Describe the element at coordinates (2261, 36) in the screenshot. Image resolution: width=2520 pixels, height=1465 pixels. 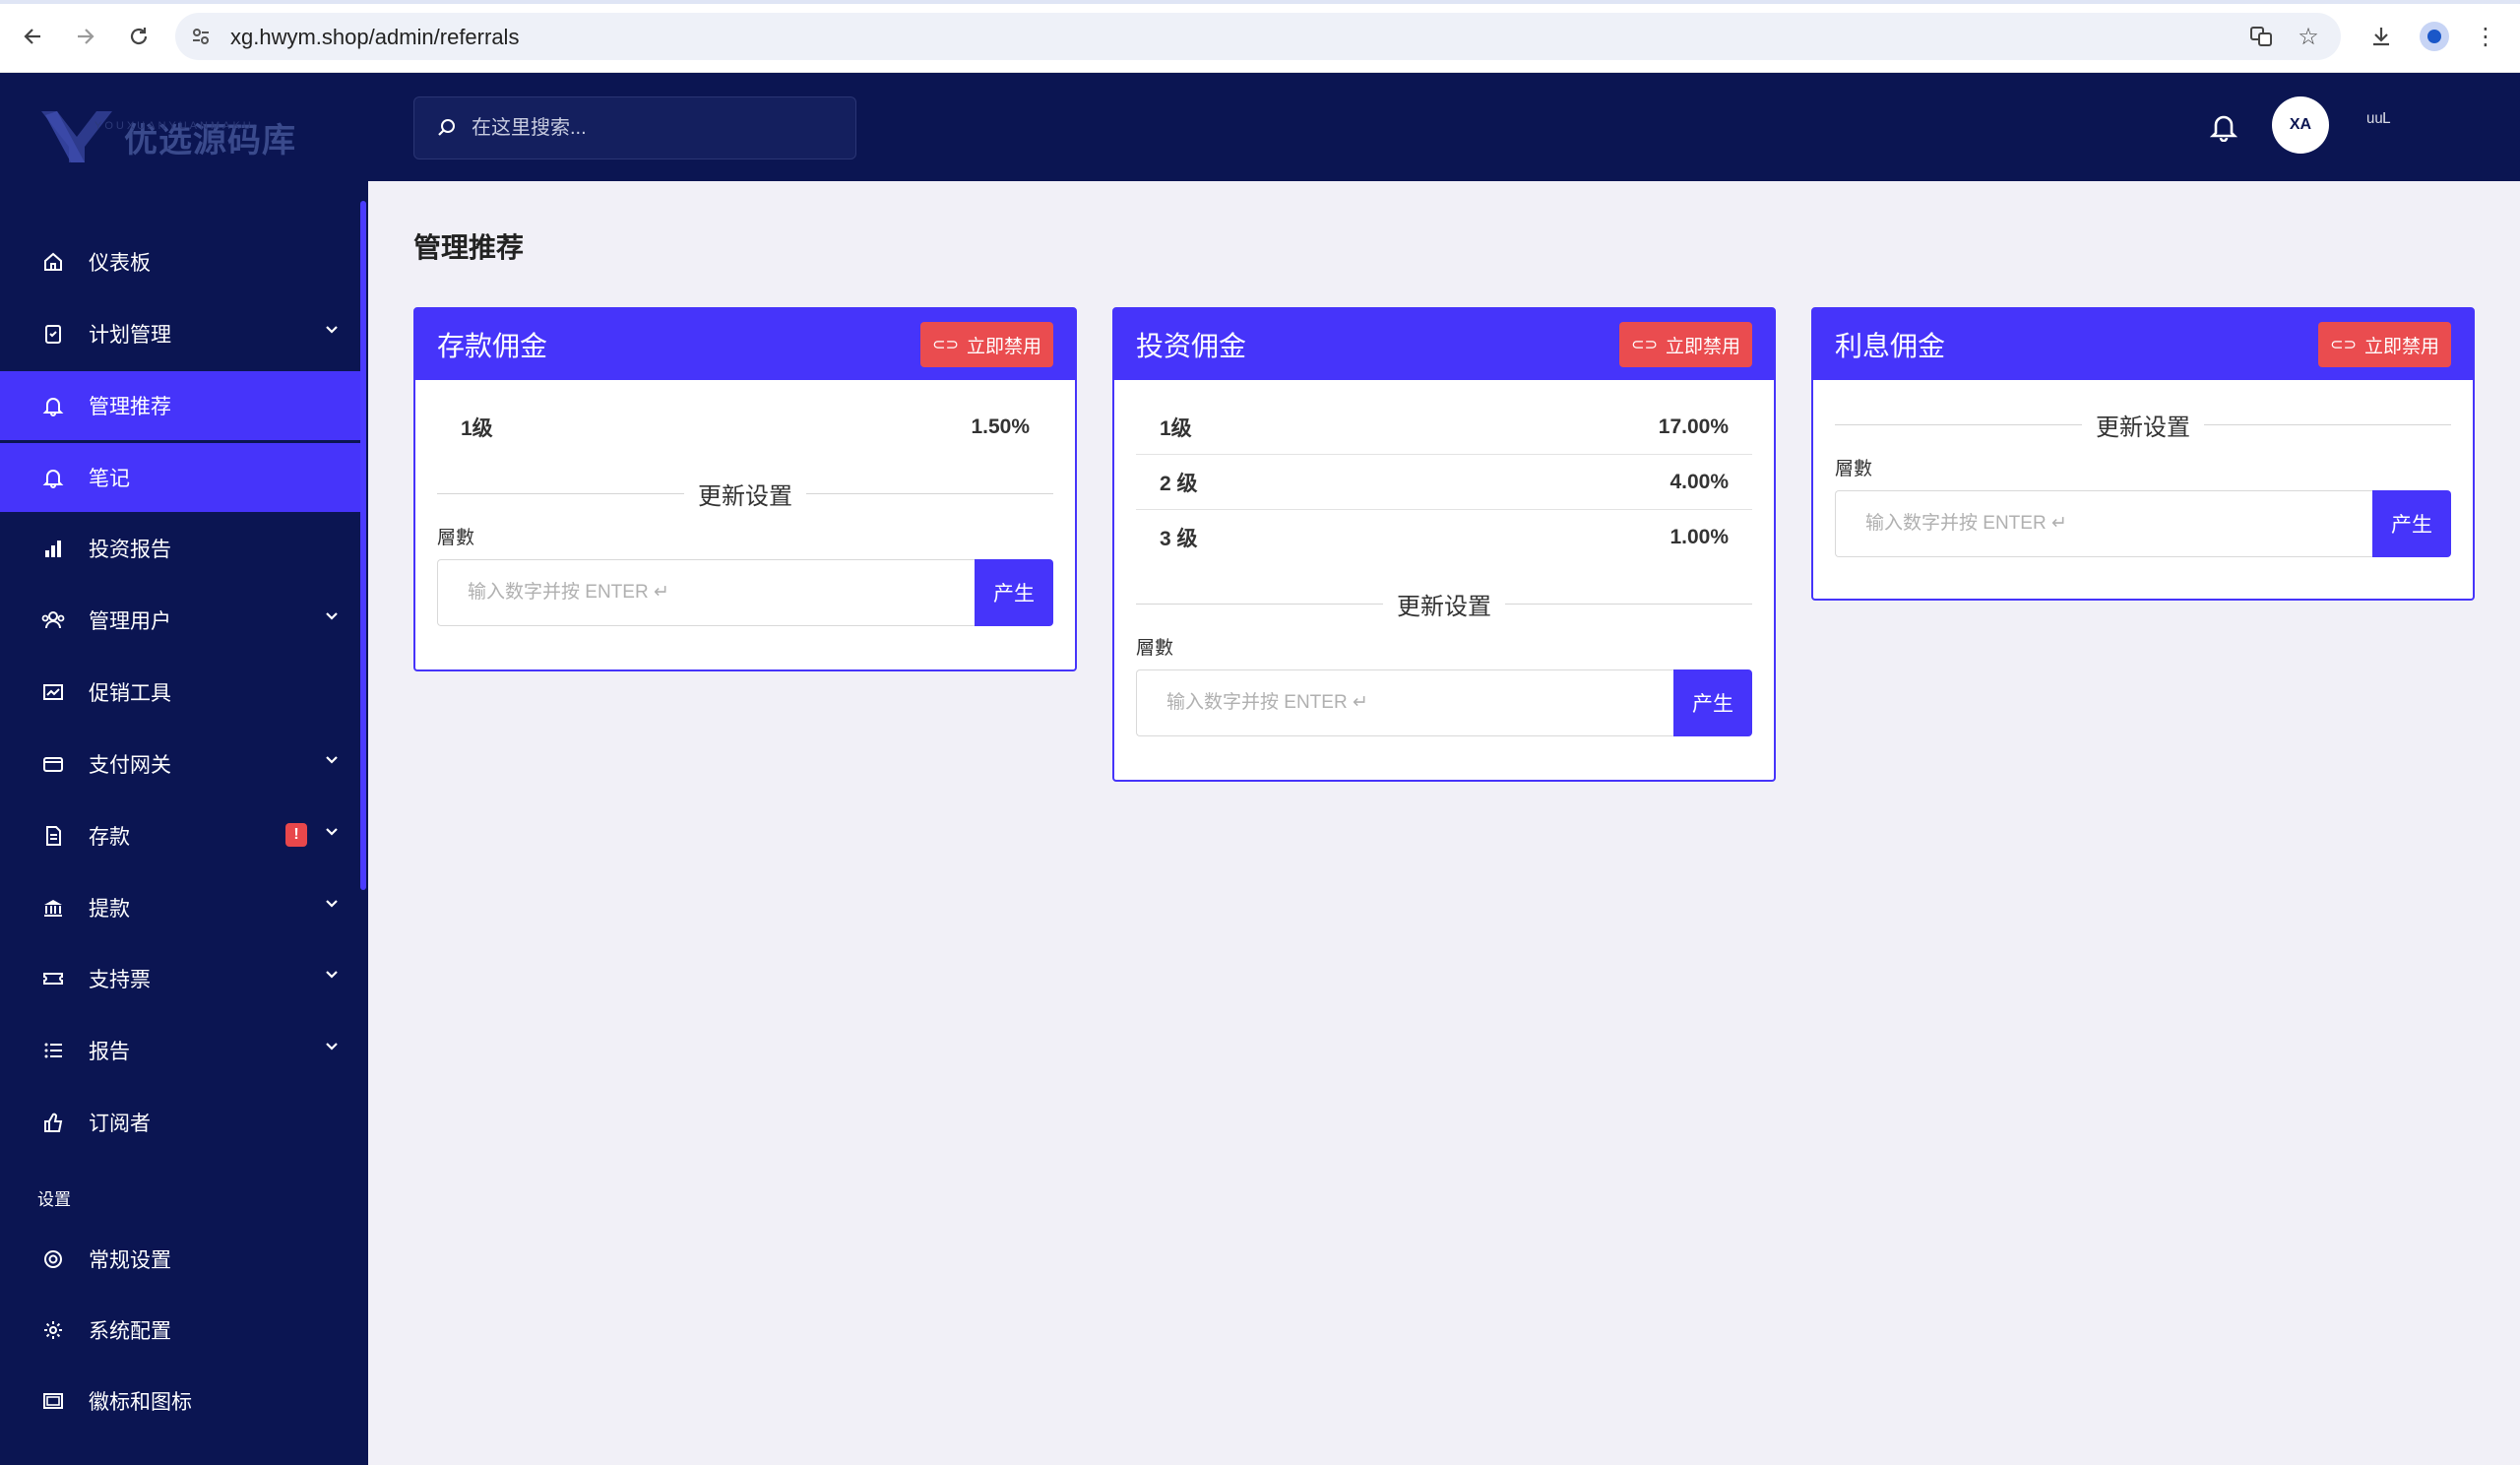
I see `translate-icon` at that location.